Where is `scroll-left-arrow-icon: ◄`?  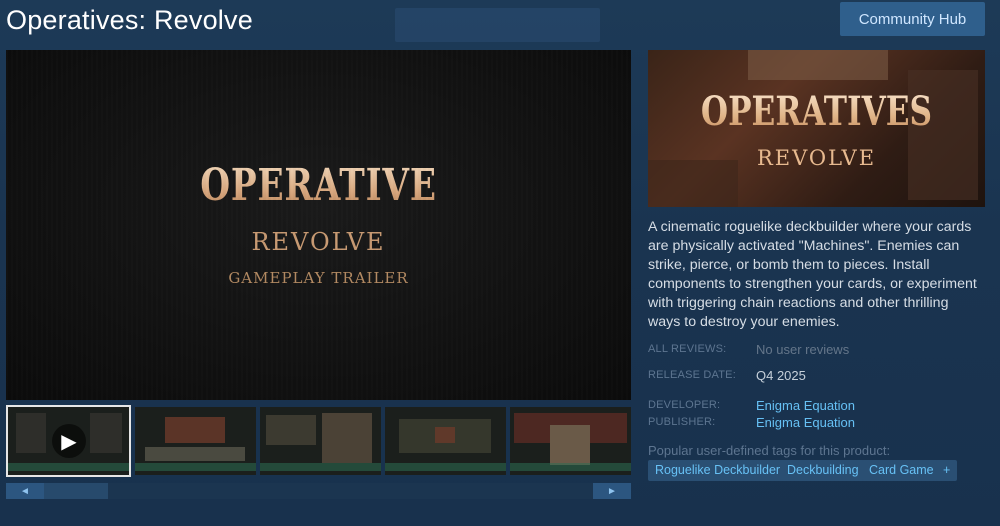
scroll-left-arrow-icon: ◄ is located at coordinates (25, 491).